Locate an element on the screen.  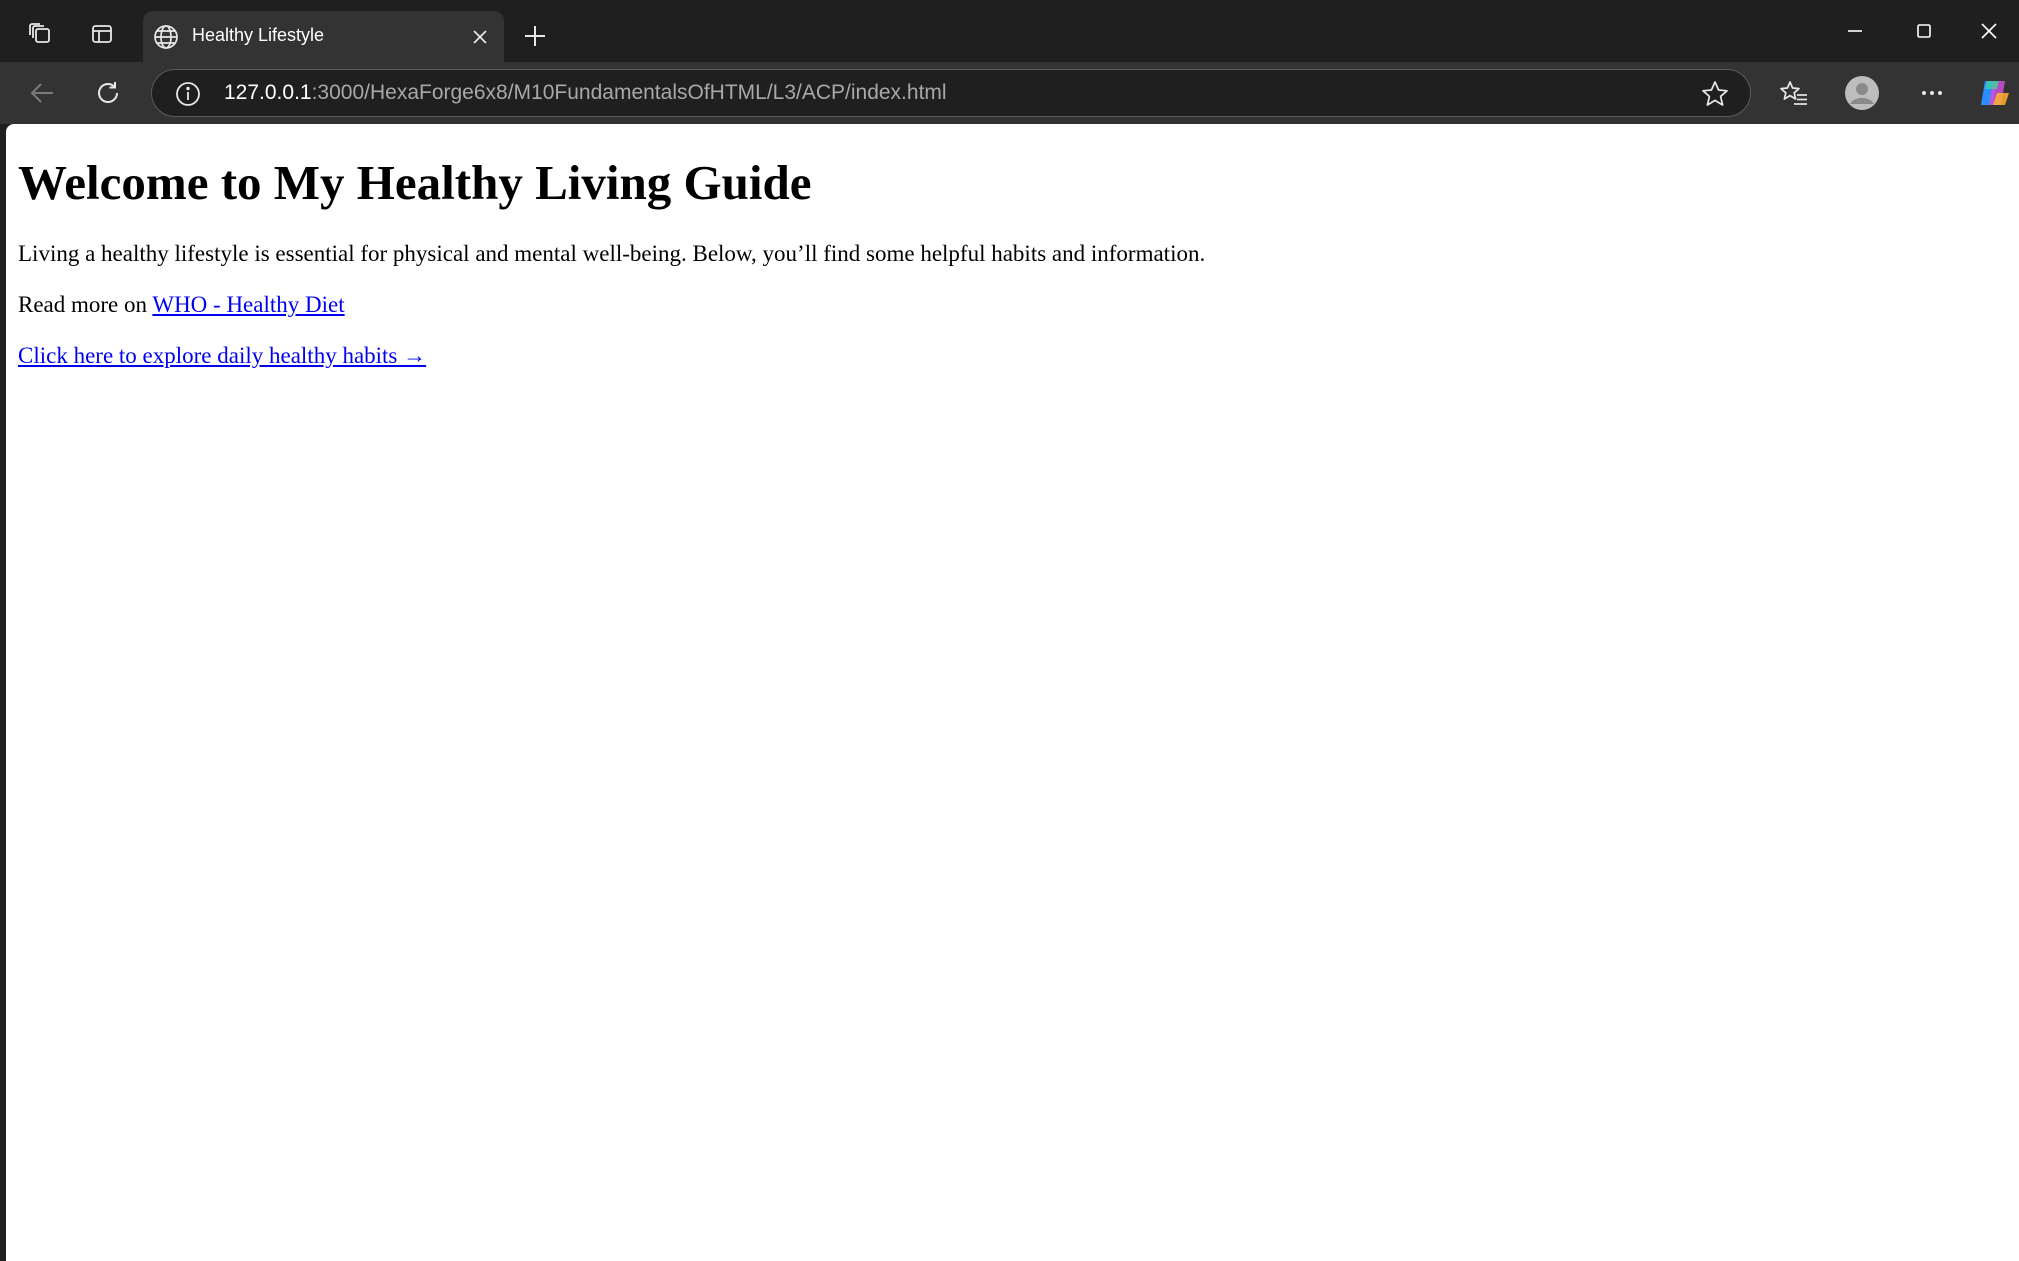
tab-actions-button is located at coordinates (102, 36).